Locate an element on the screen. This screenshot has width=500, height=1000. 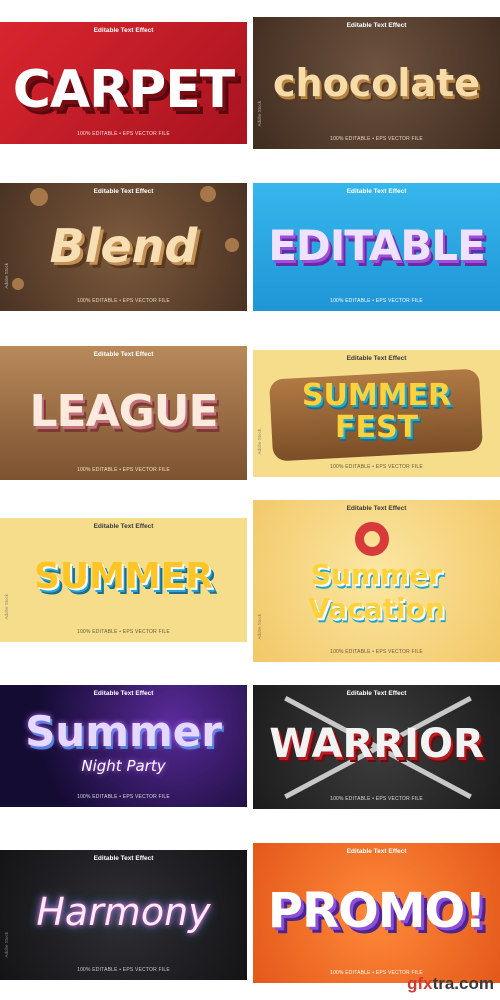
tile-title: Harmony is located at coordinates (123, 912).